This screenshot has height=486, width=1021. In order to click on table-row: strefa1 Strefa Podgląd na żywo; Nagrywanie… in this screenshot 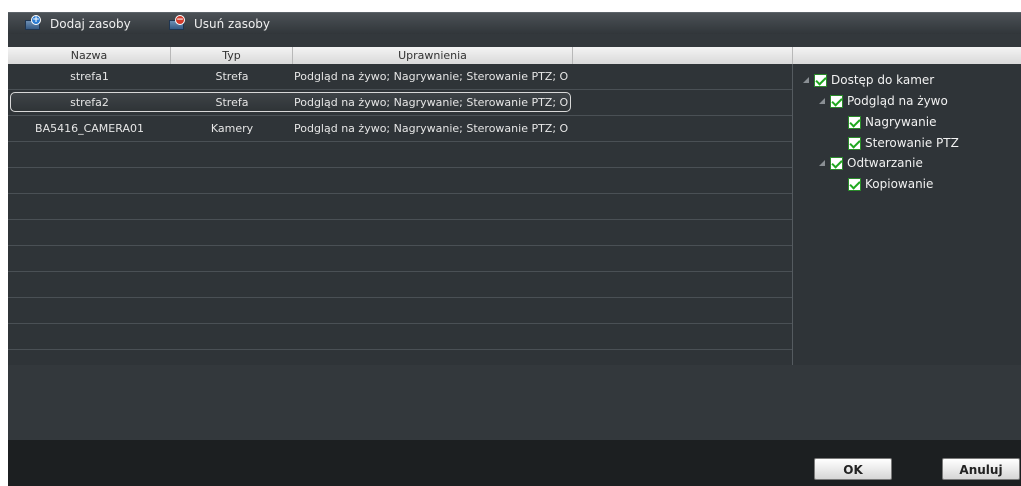, I will do `click(400, 77)`.